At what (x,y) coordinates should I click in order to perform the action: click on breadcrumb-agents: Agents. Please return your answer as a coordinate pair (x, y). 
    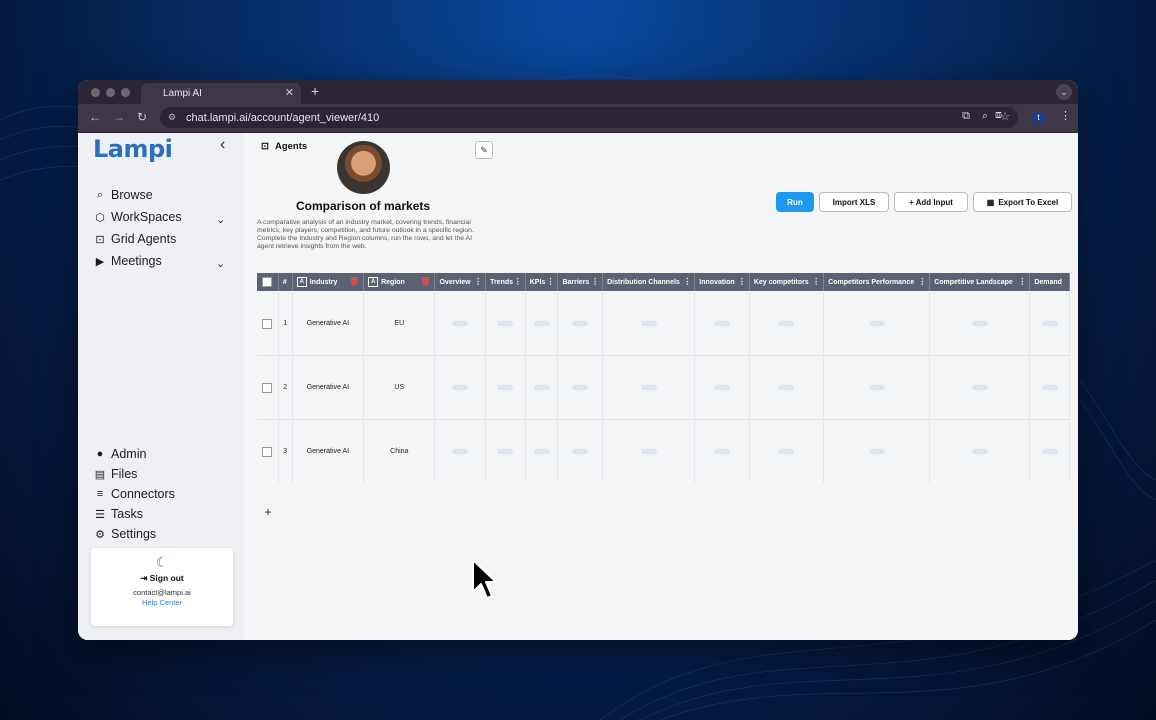
    Looking at the image, I should click on (291, 146).